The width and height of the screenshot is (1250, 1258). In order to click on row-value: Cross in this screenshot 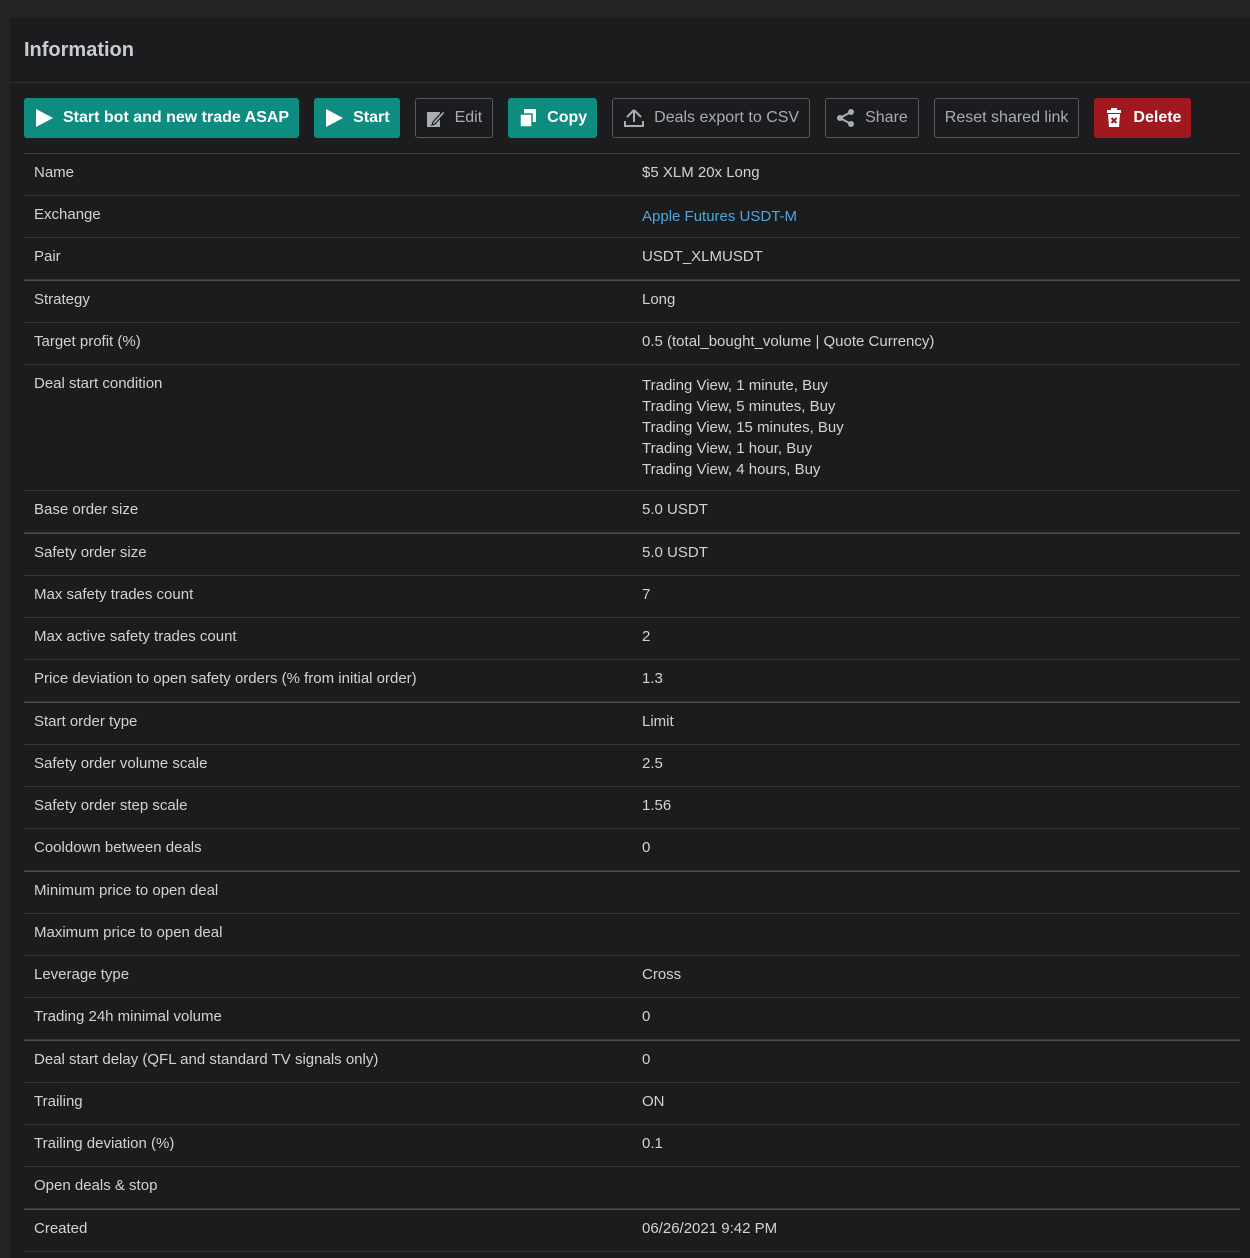, I will do `click(662, 974)`.